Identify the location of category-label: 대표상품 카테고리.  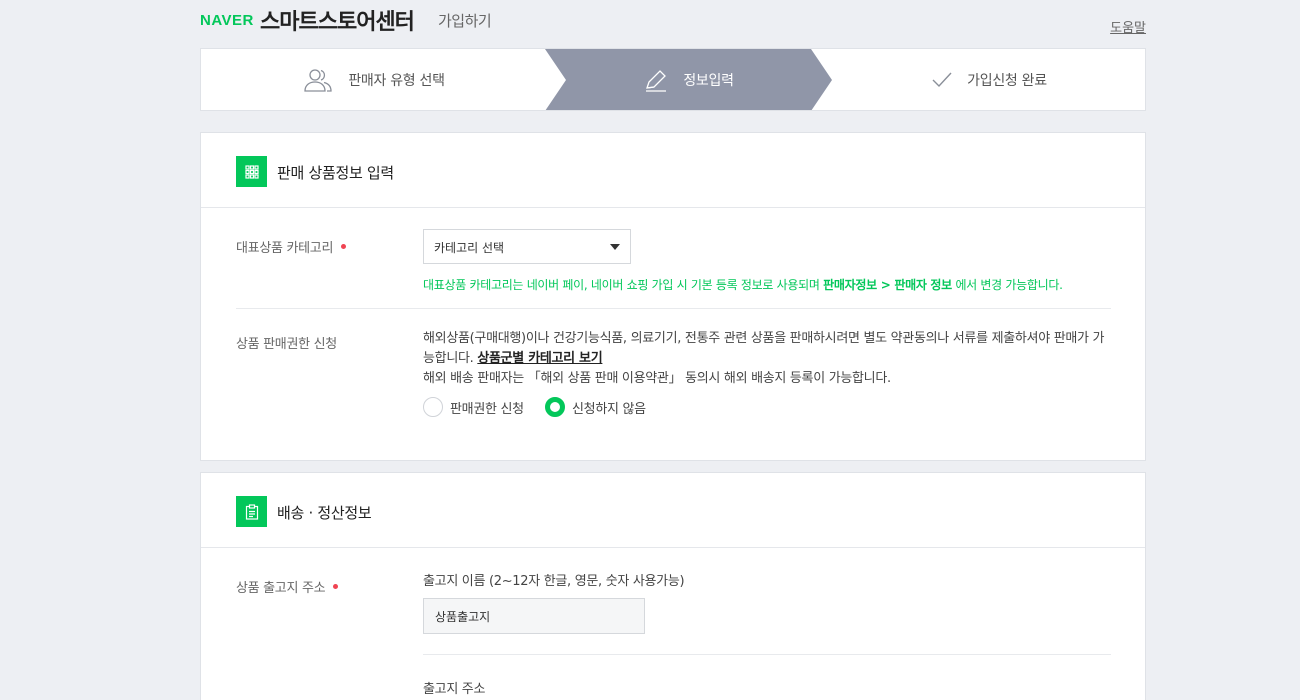
(291, 246).